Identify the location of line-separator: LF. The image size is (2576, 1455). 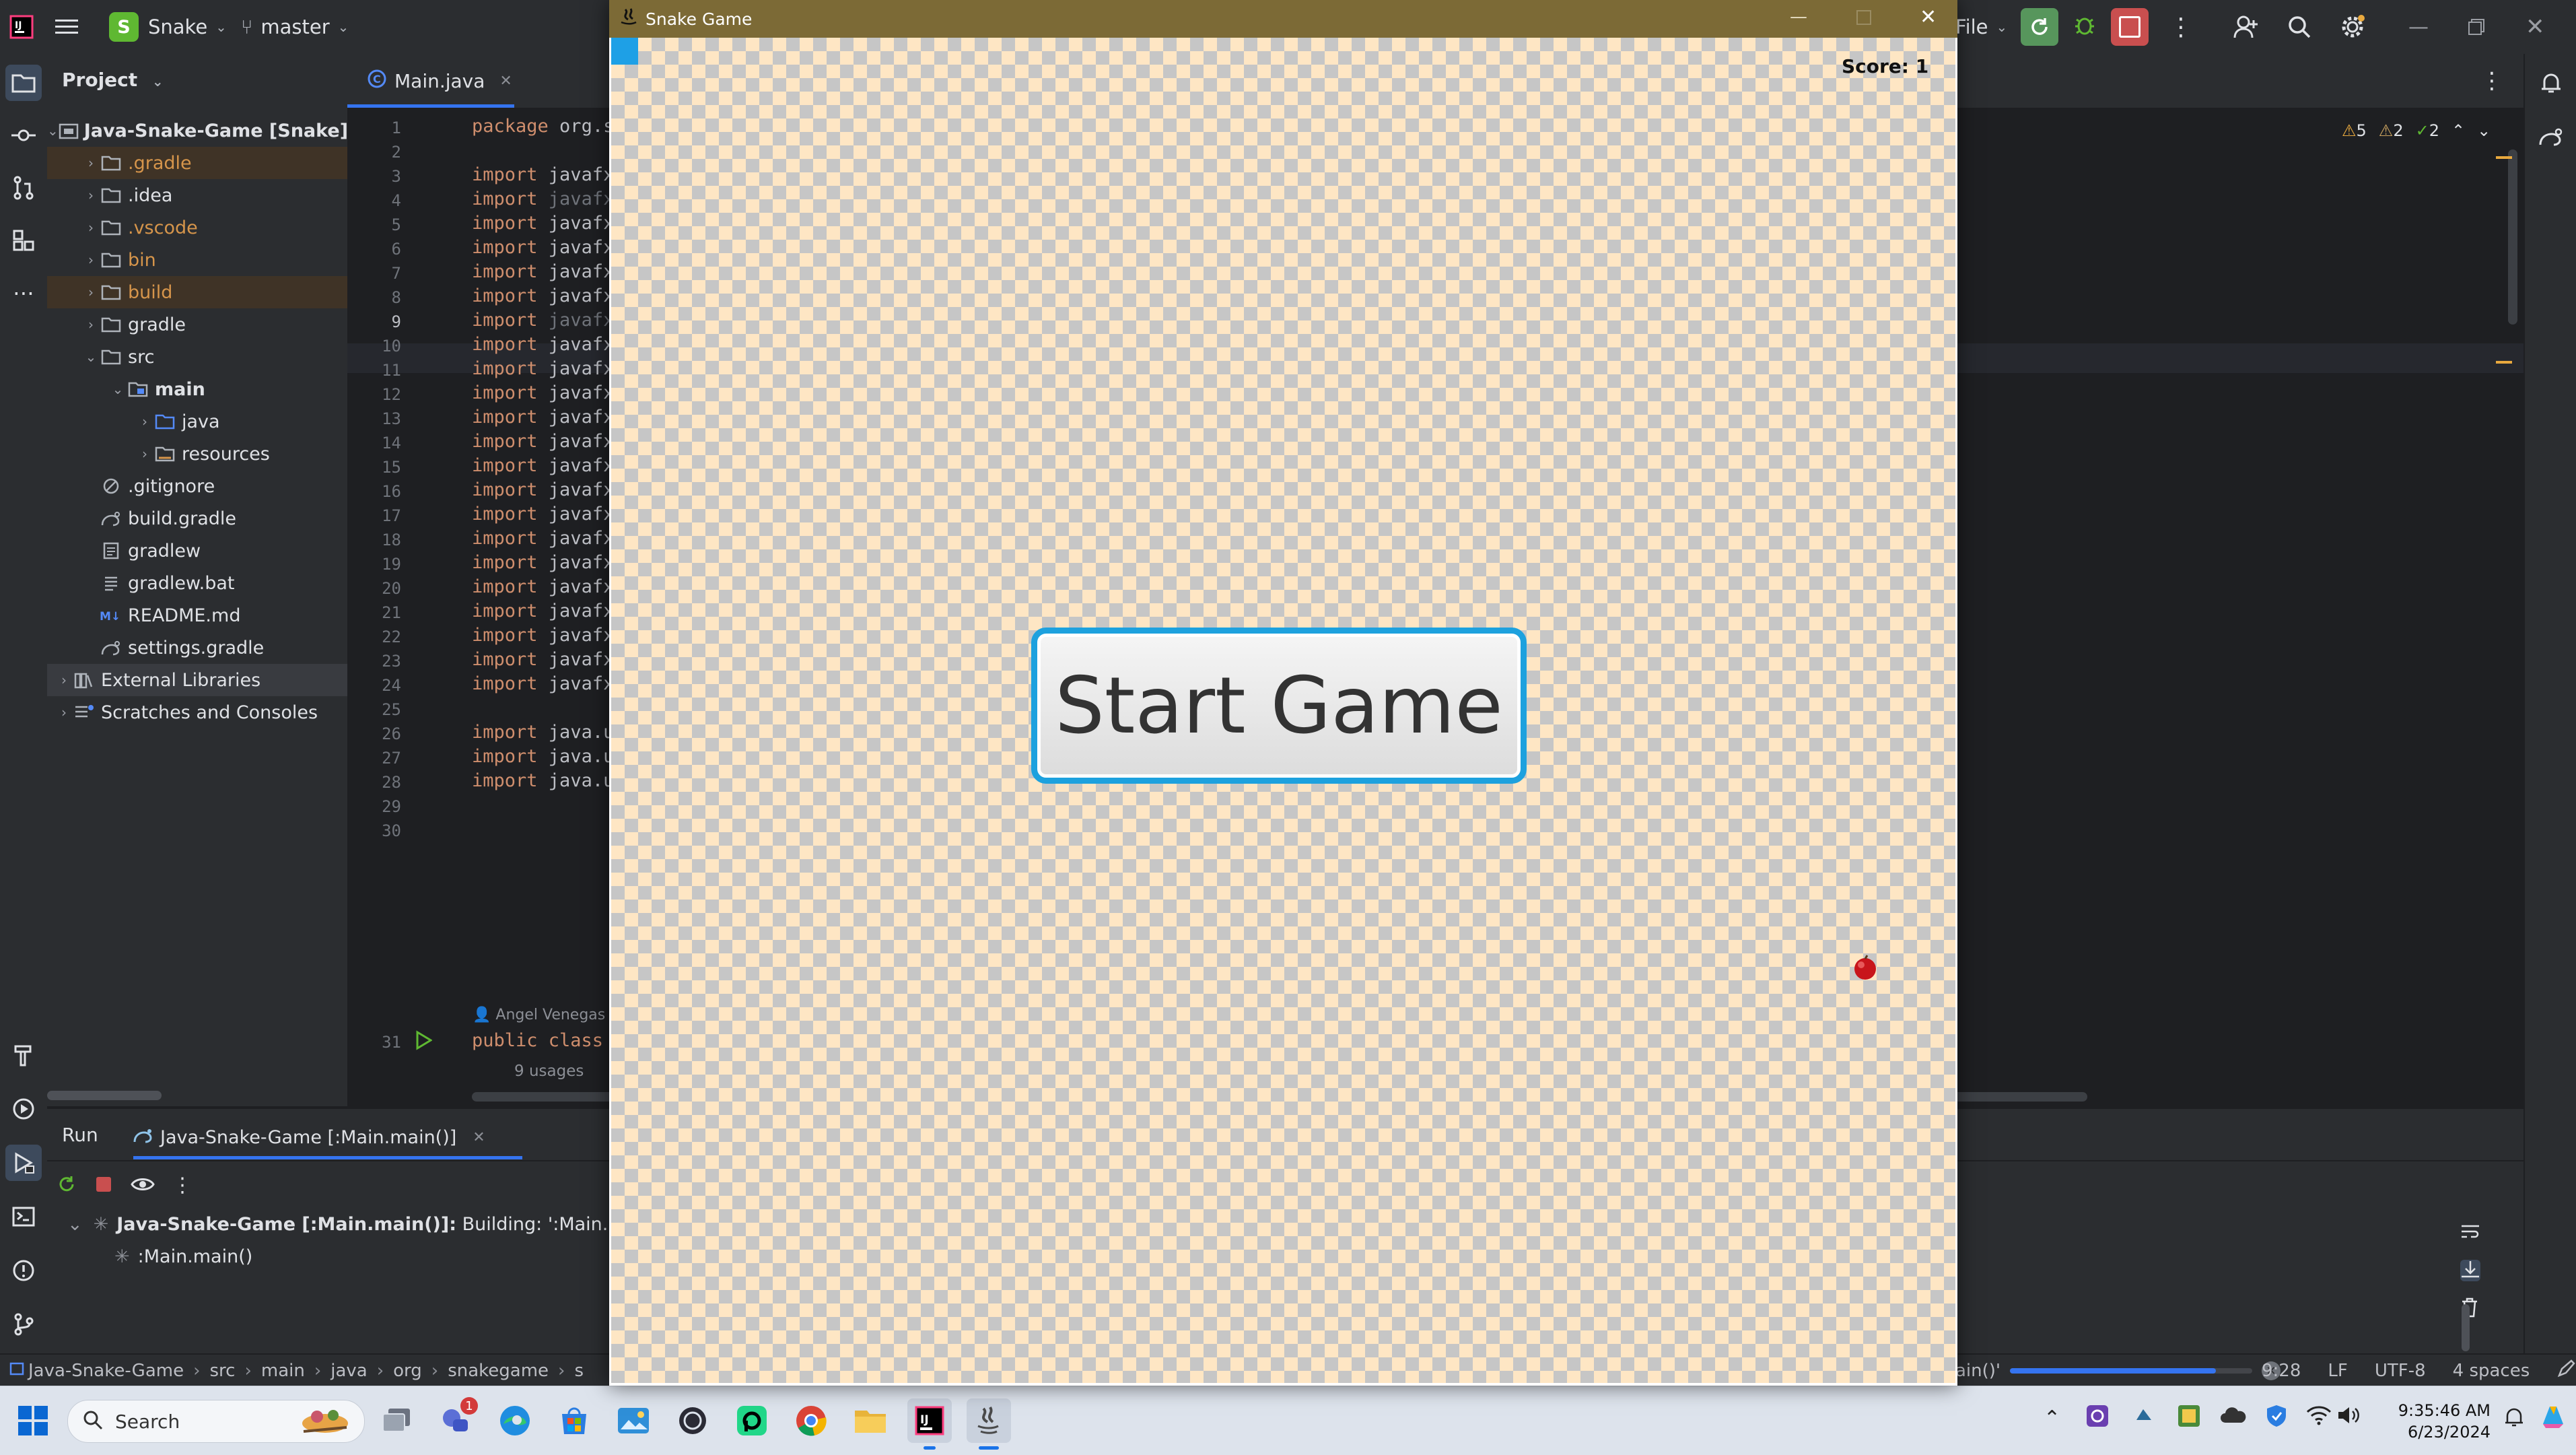
(2337, 1371).